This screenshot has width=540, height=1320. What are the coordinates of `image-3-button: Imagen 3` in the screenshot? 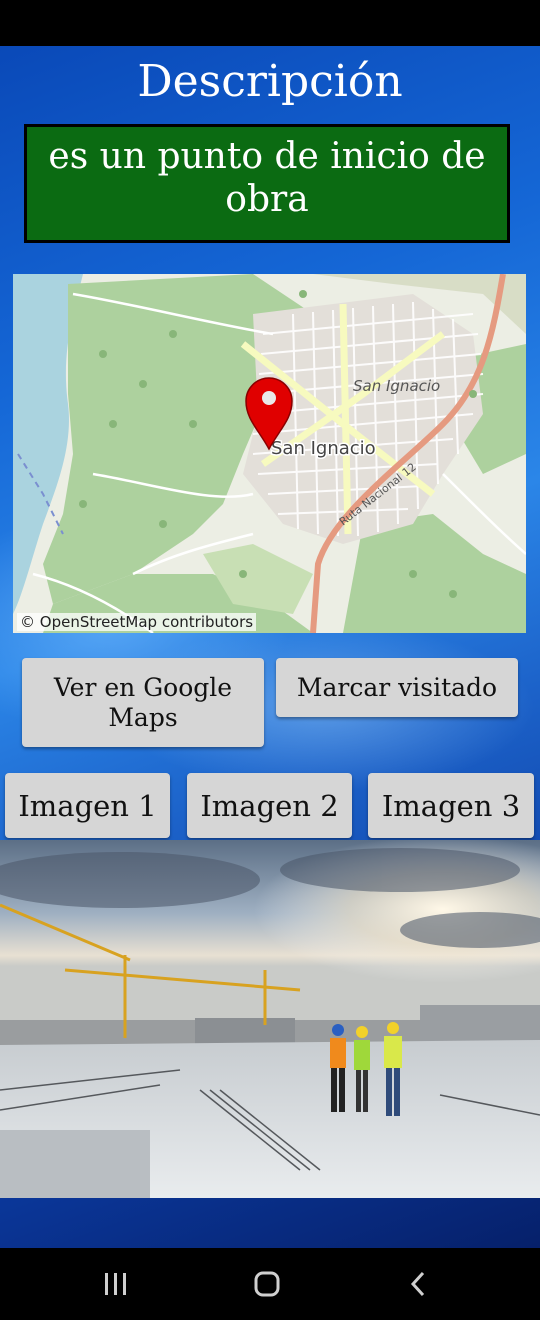 It's located at (451, 805).